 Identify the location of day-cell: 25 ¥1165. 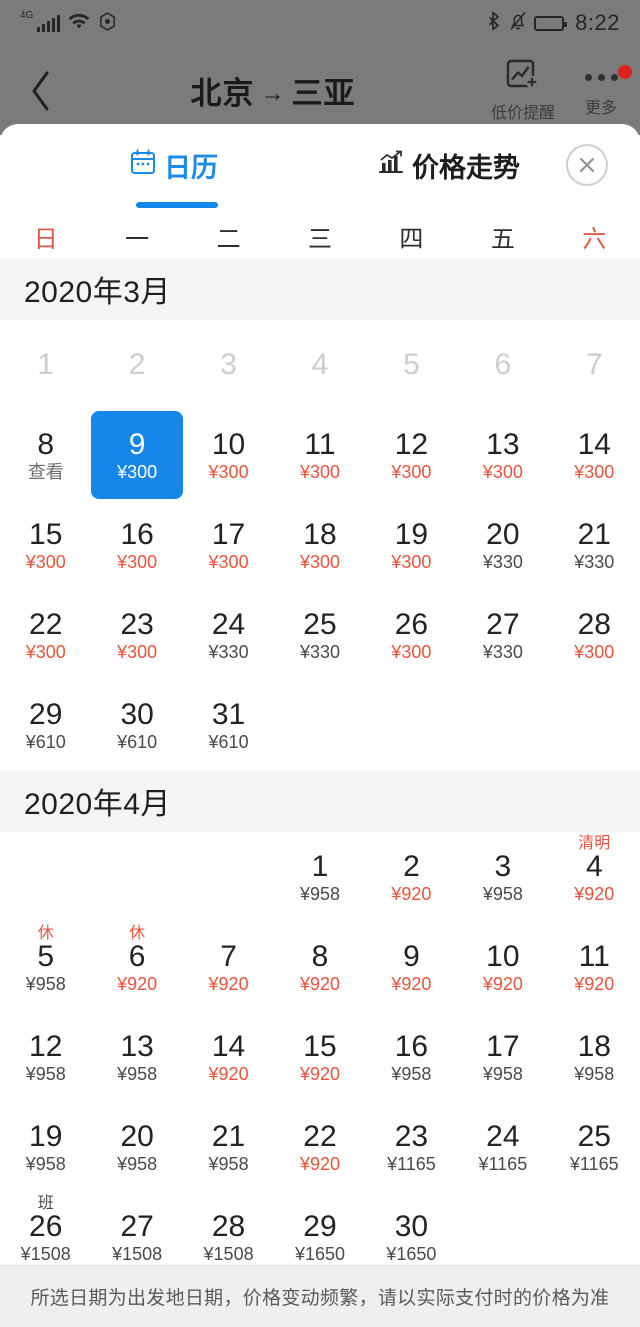
(594, 1147).